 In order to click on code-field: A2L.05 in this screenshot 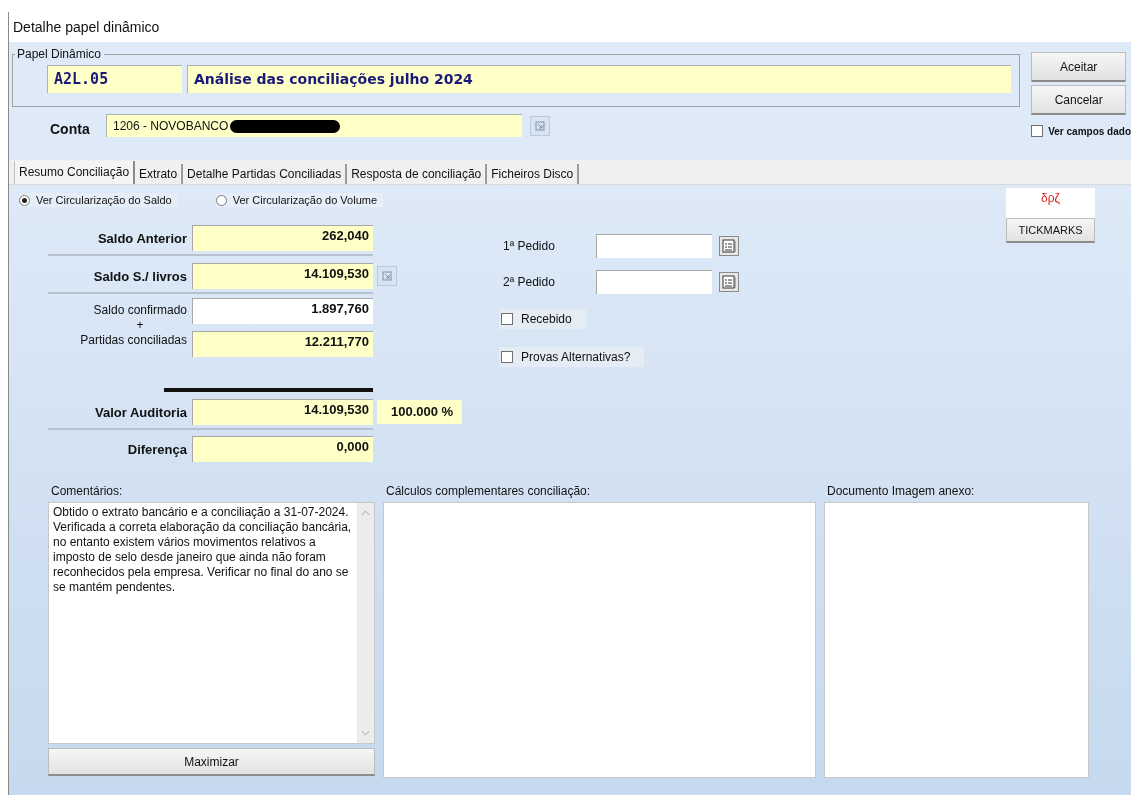, I will do `click(114, 79)`.